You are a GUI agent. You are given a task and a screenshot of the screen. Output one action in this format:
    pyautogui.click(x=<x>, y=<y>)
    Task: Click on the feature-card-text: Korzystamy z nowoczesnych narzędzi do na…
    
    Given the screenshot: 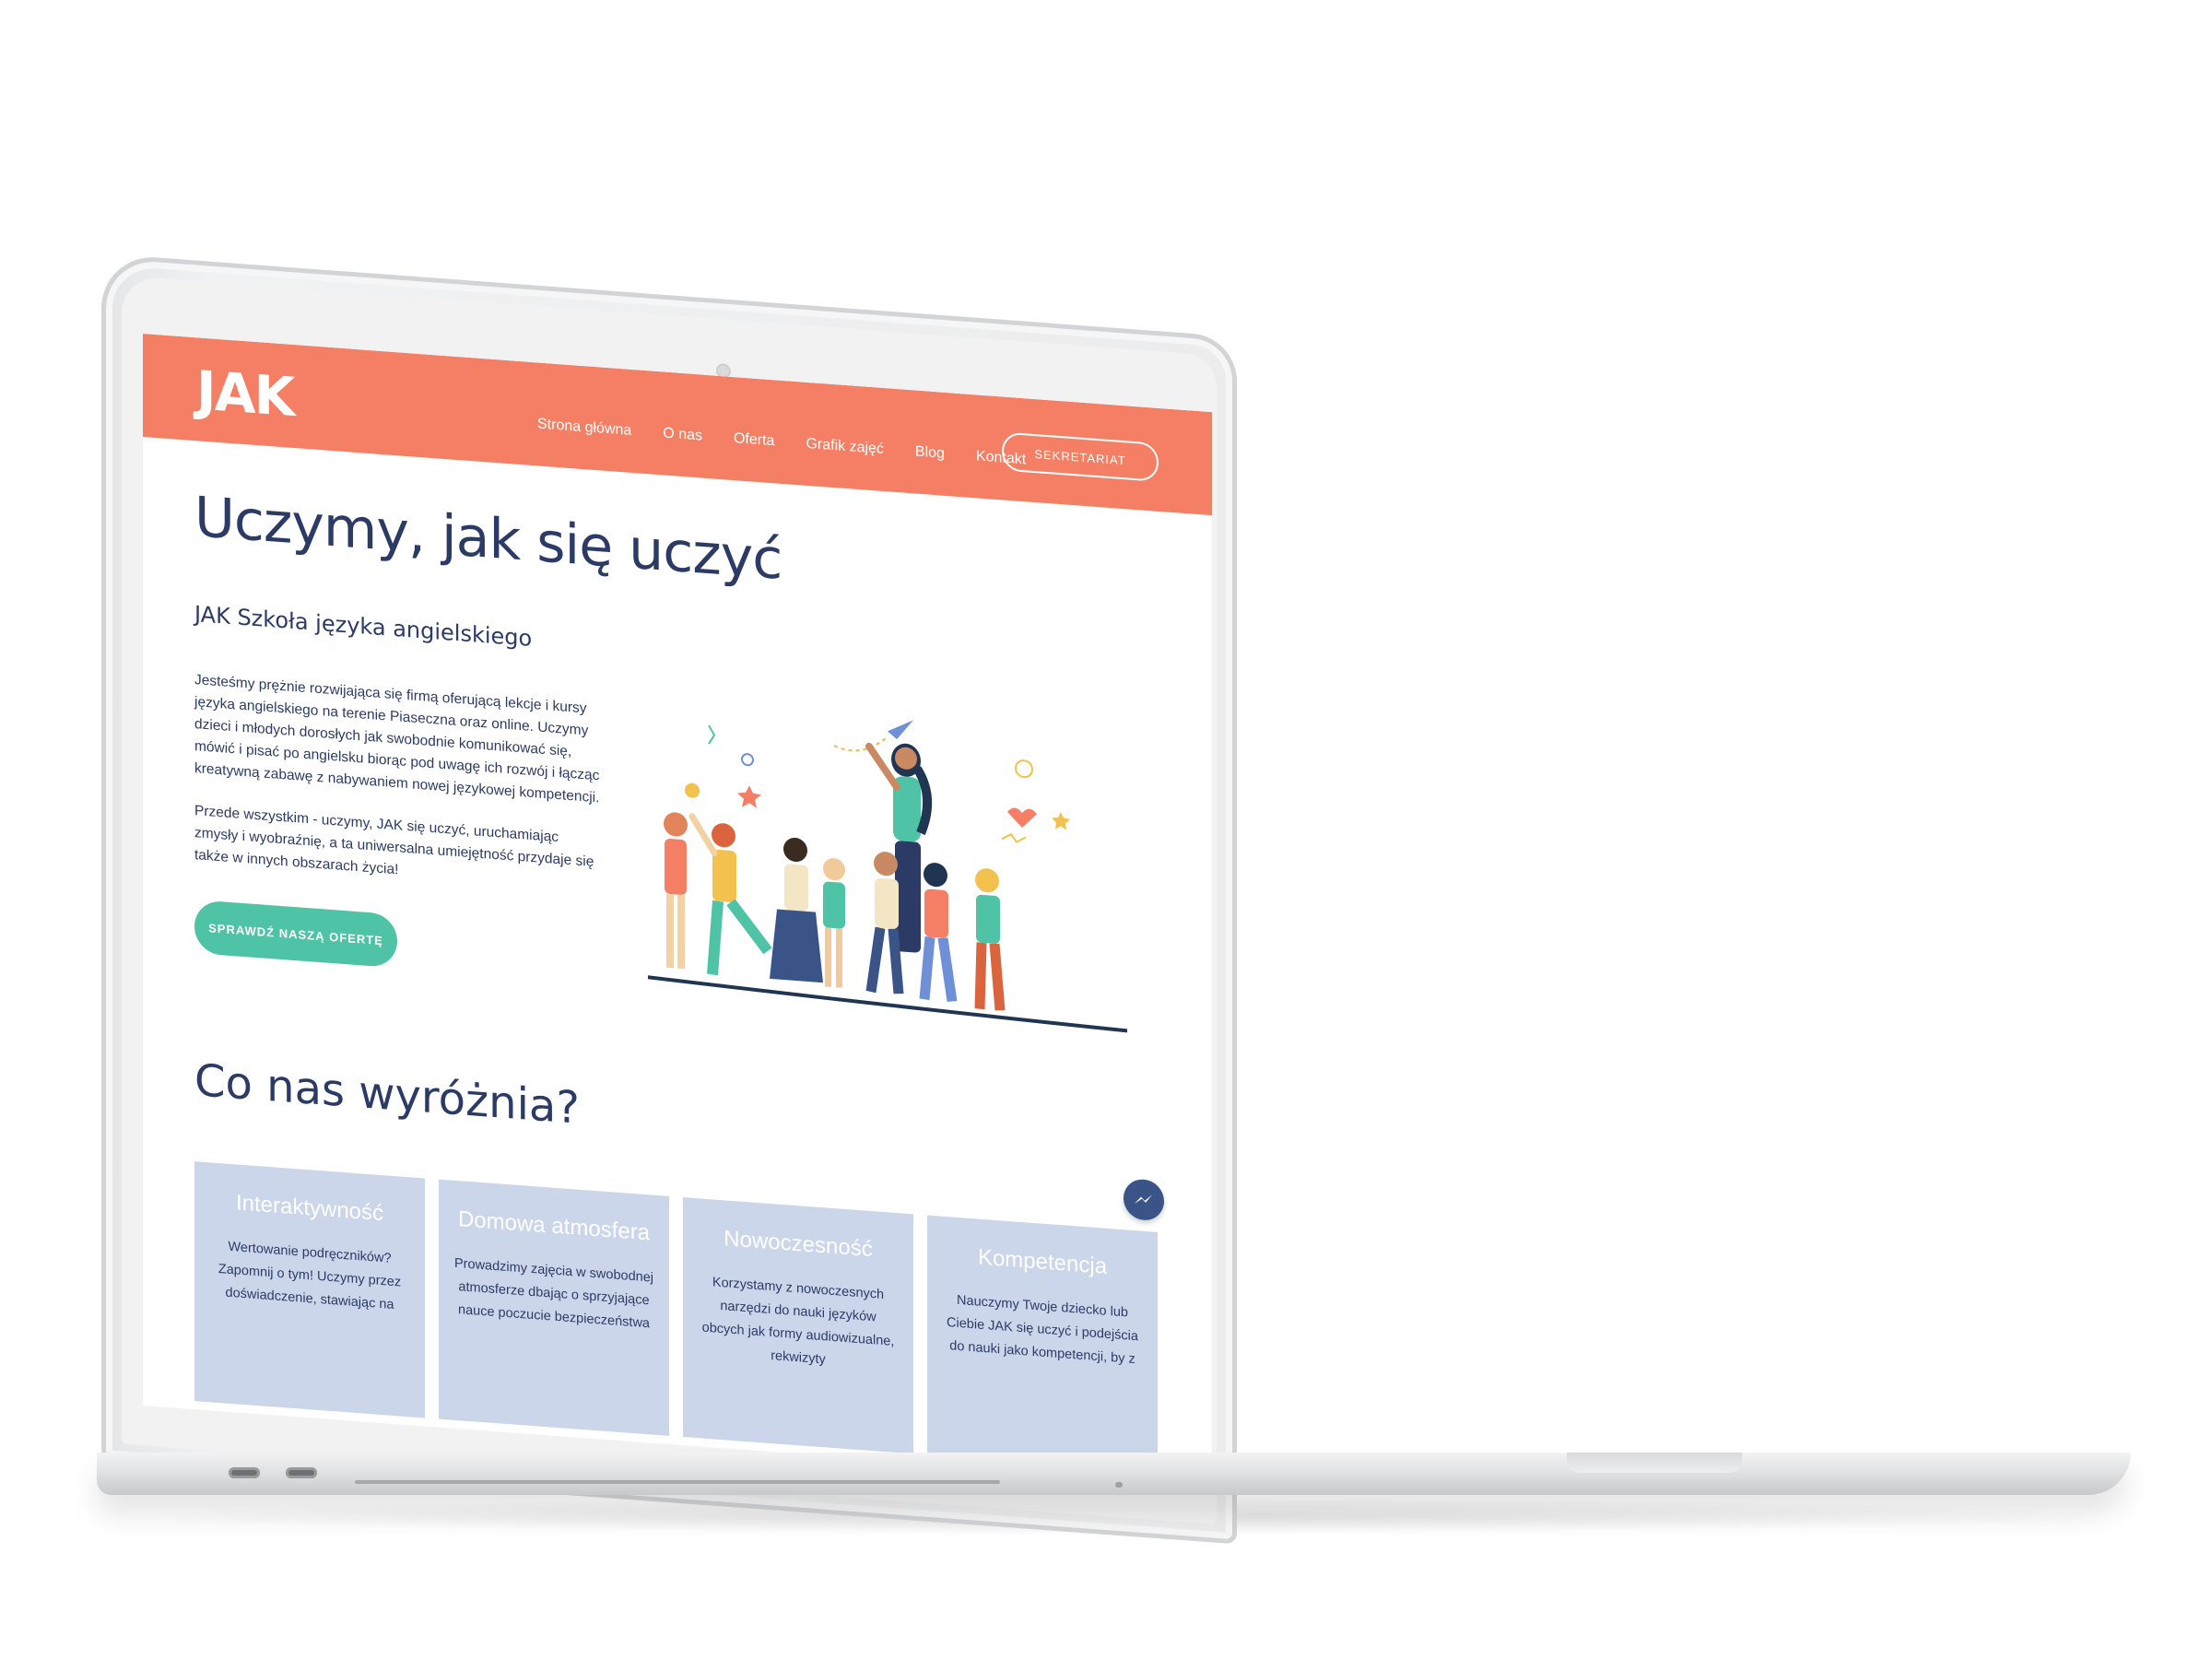 What is the action you would take?
    pyautogui.click(x=798, y=1321)
    